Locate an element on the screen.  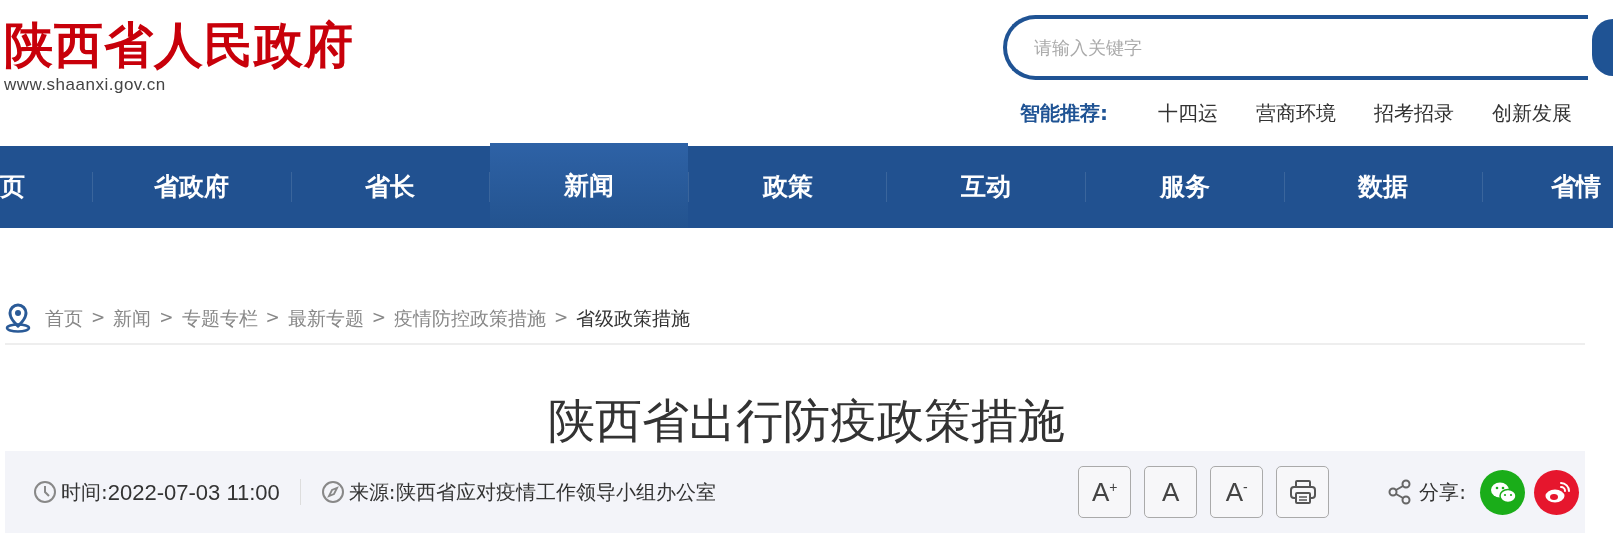
font-smaller-button: A- is located at coordinates (1237, 492).